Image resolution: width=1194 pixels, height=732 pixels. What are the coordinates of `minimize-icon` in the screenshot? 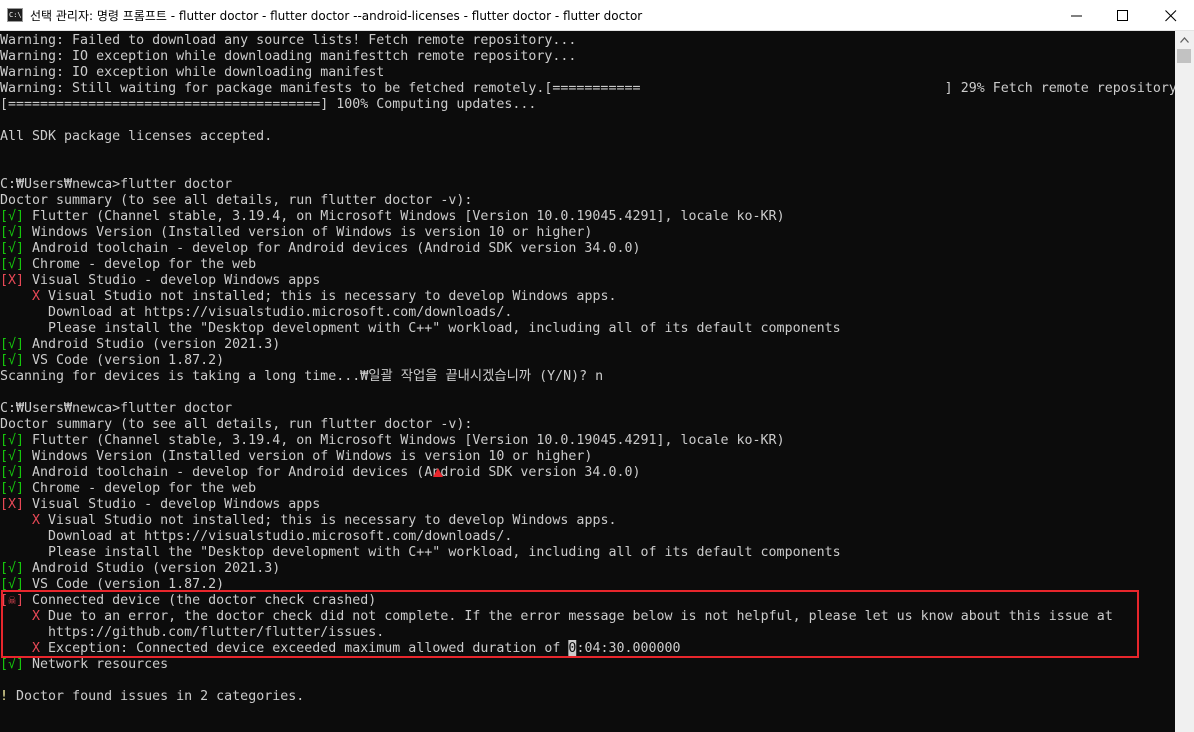 It's located at (1076, 16).